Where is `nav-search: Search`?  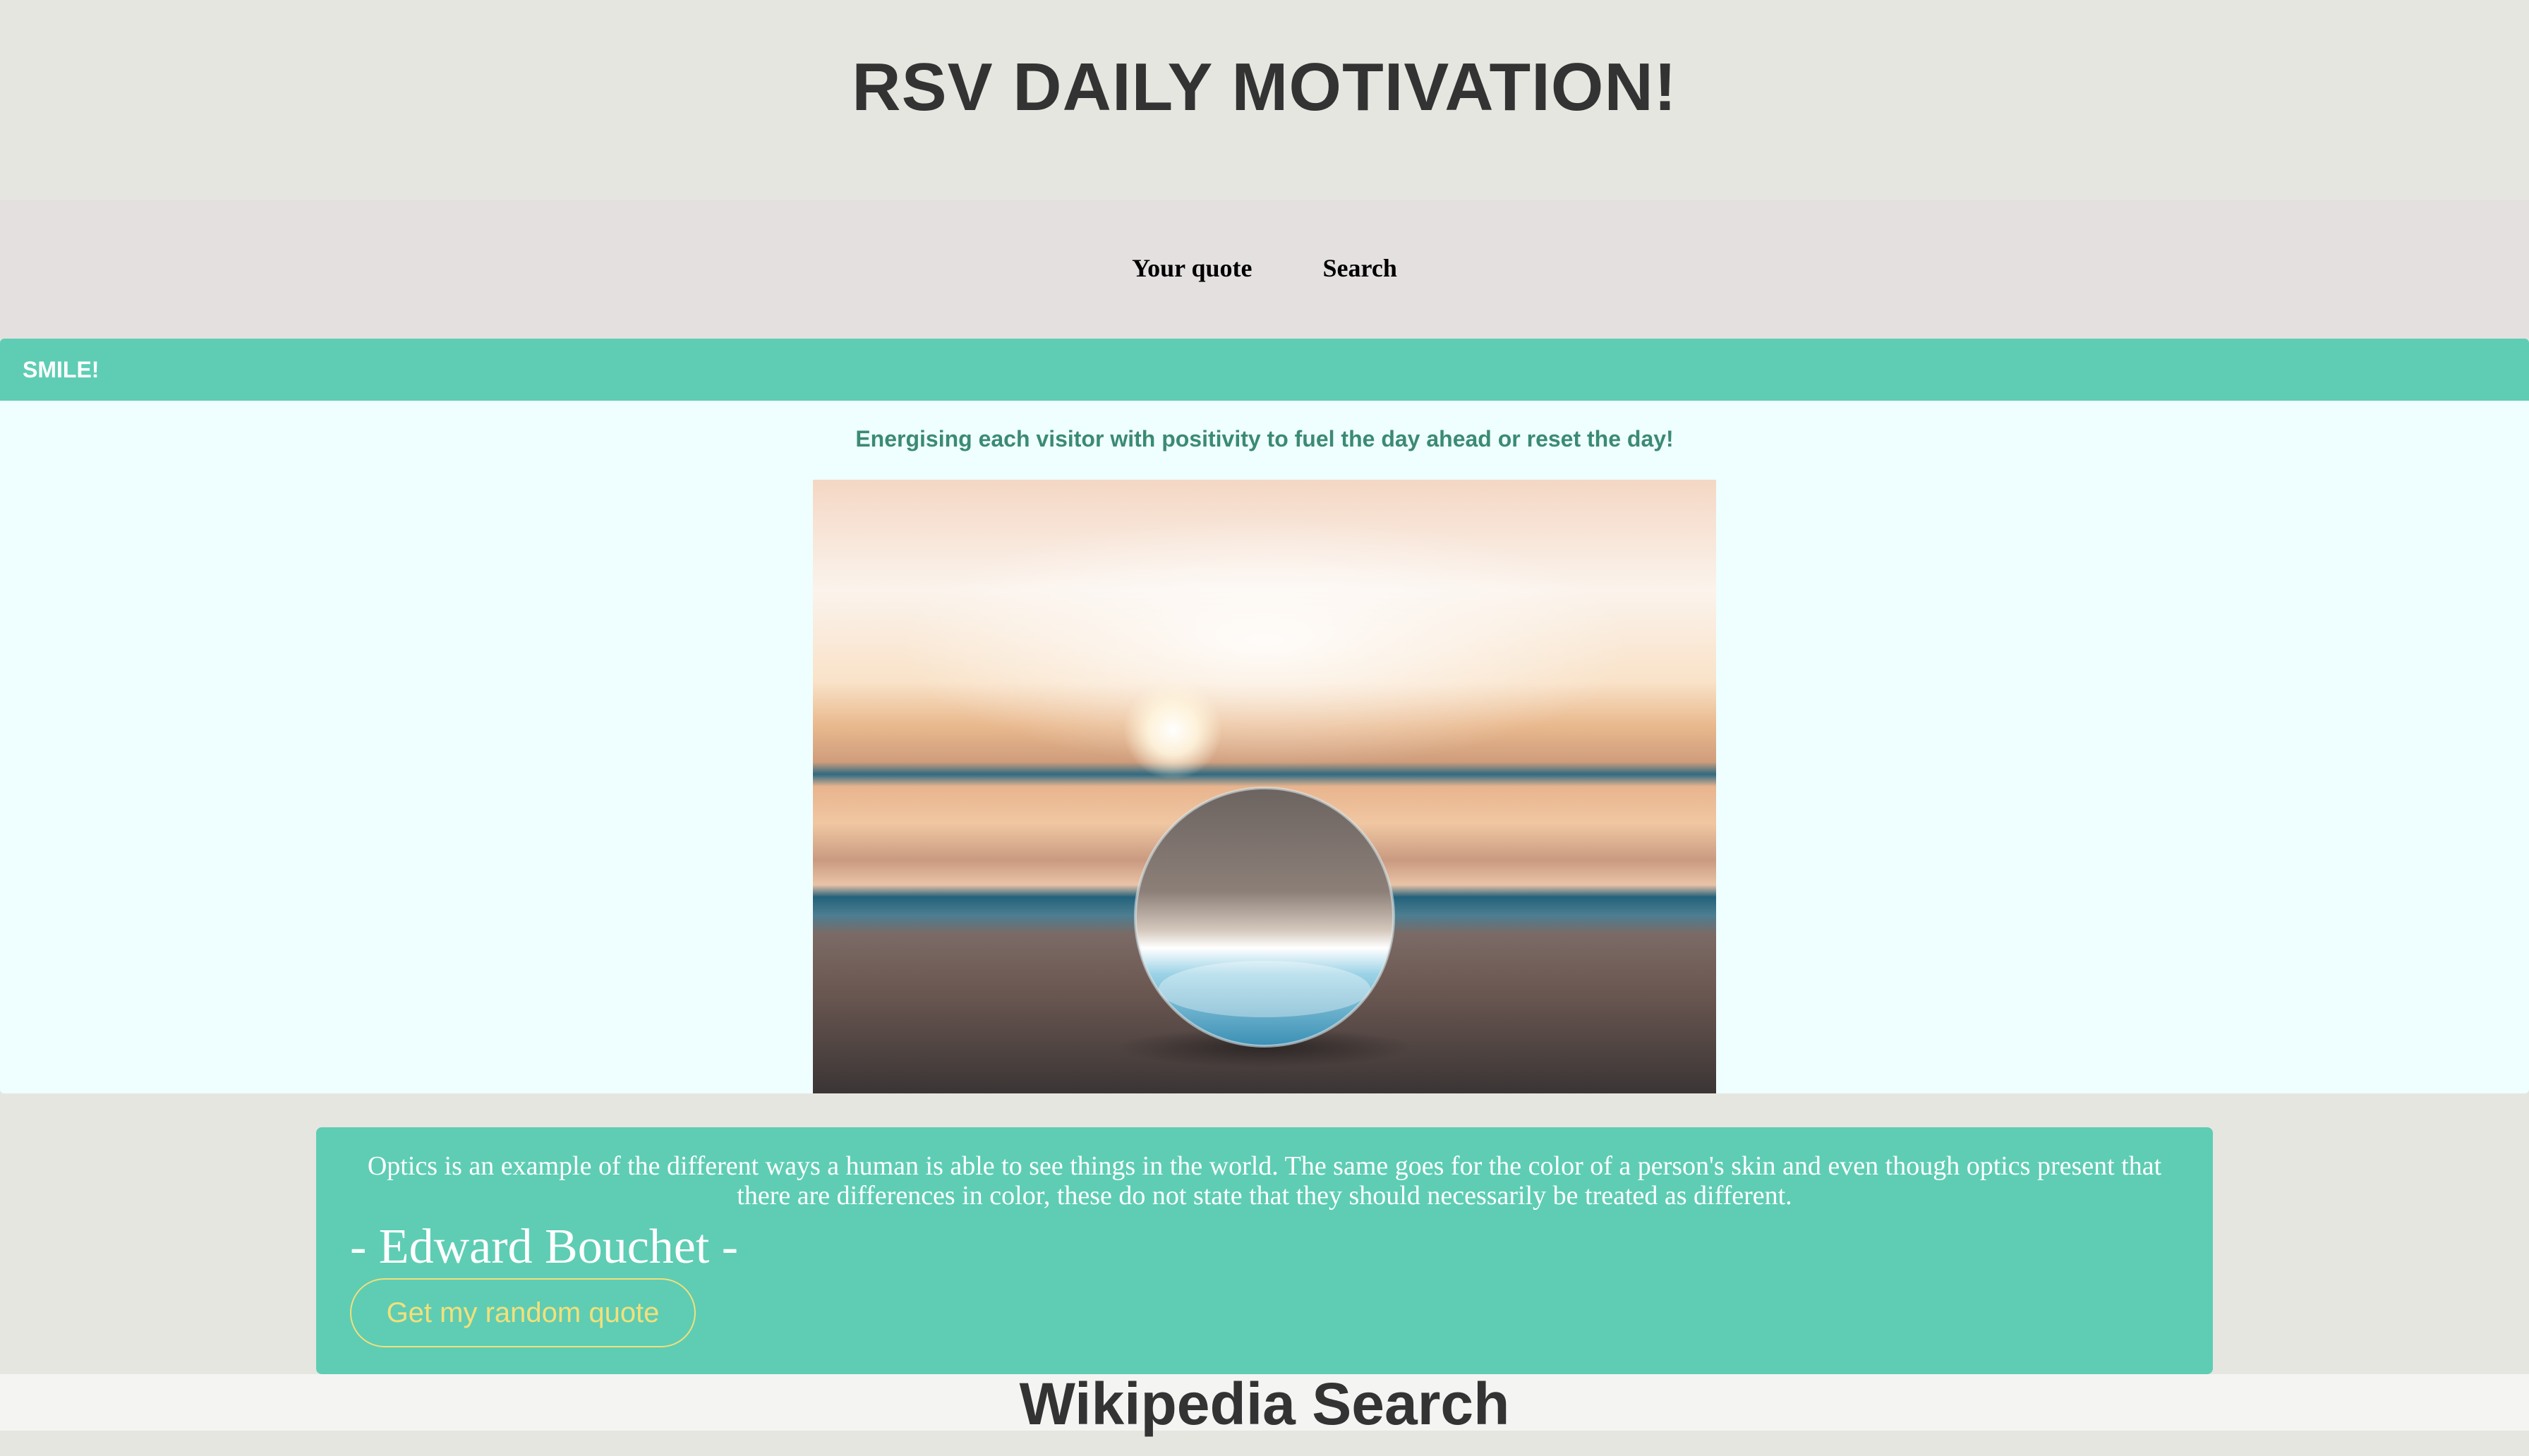 nav-search: Search is located at coordinates (1360, 268).